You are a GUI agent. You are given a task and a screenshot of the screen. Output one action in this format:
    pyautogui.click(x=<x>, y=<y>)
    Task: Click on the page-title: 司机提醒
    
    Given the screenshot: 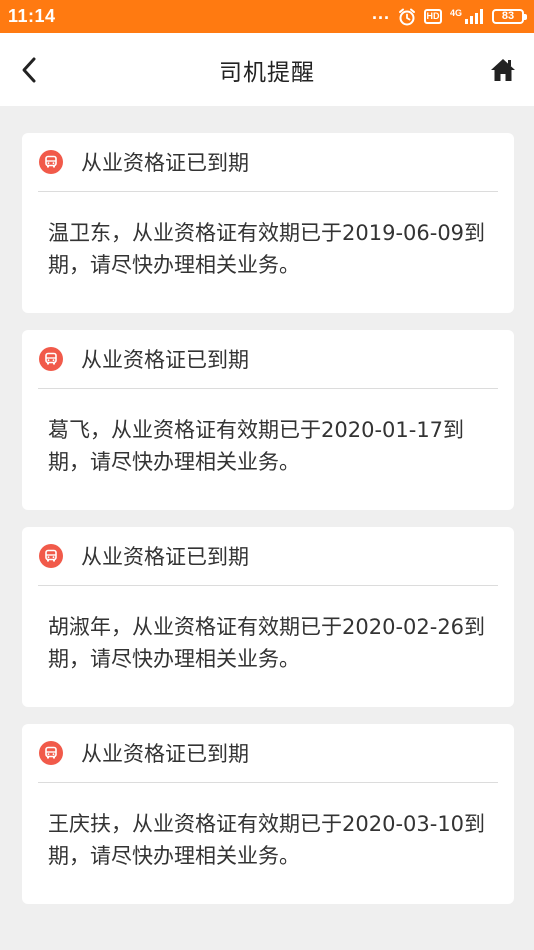 What is the action you would take?
    pyautogui.click(x=267, y=72)
    